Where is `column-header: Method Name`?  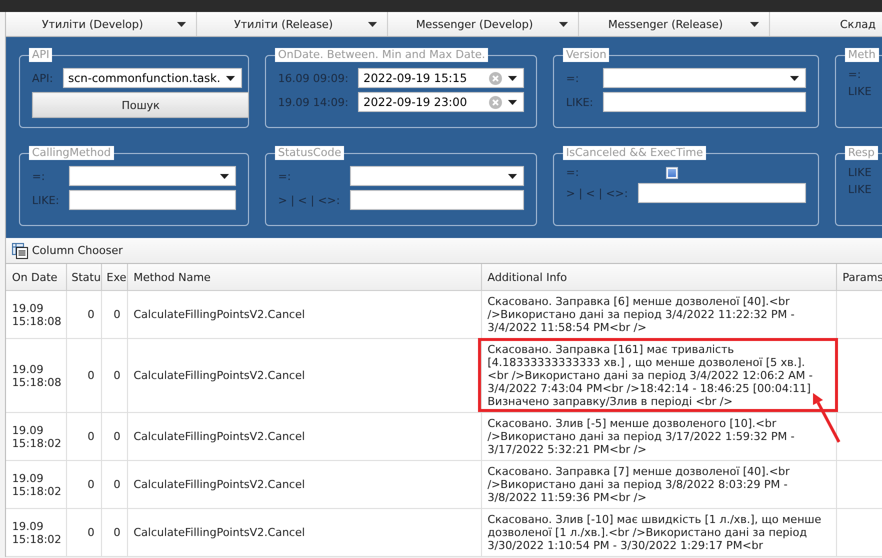 column-header: Method Name is located at coordinates (304, 277).